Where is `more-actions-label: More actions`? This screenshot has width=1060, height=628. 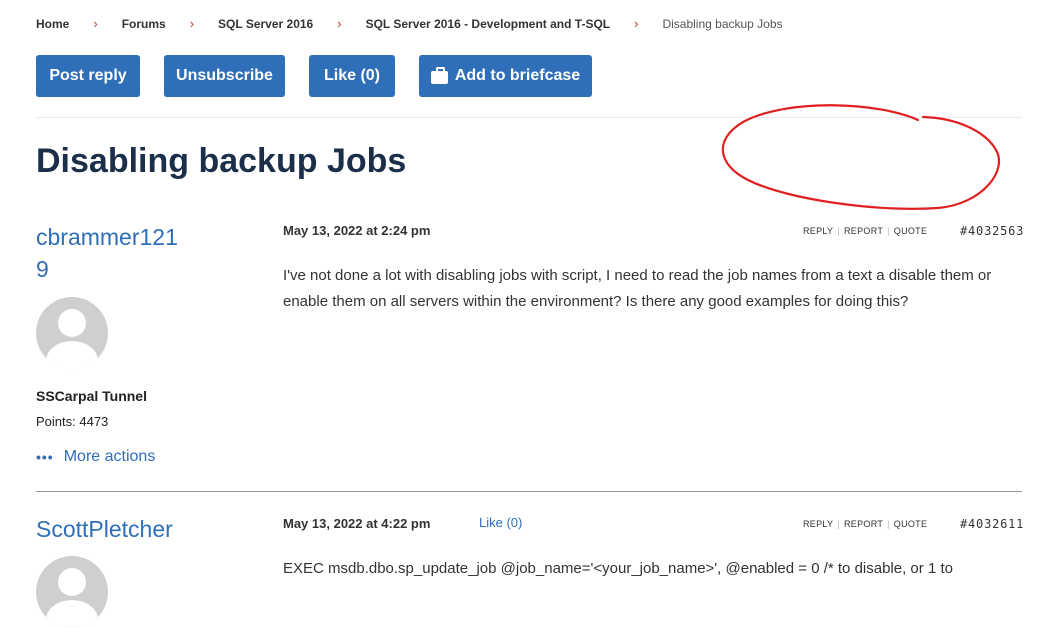
more-actions-label: More actions is located at coordinates (109, 456).